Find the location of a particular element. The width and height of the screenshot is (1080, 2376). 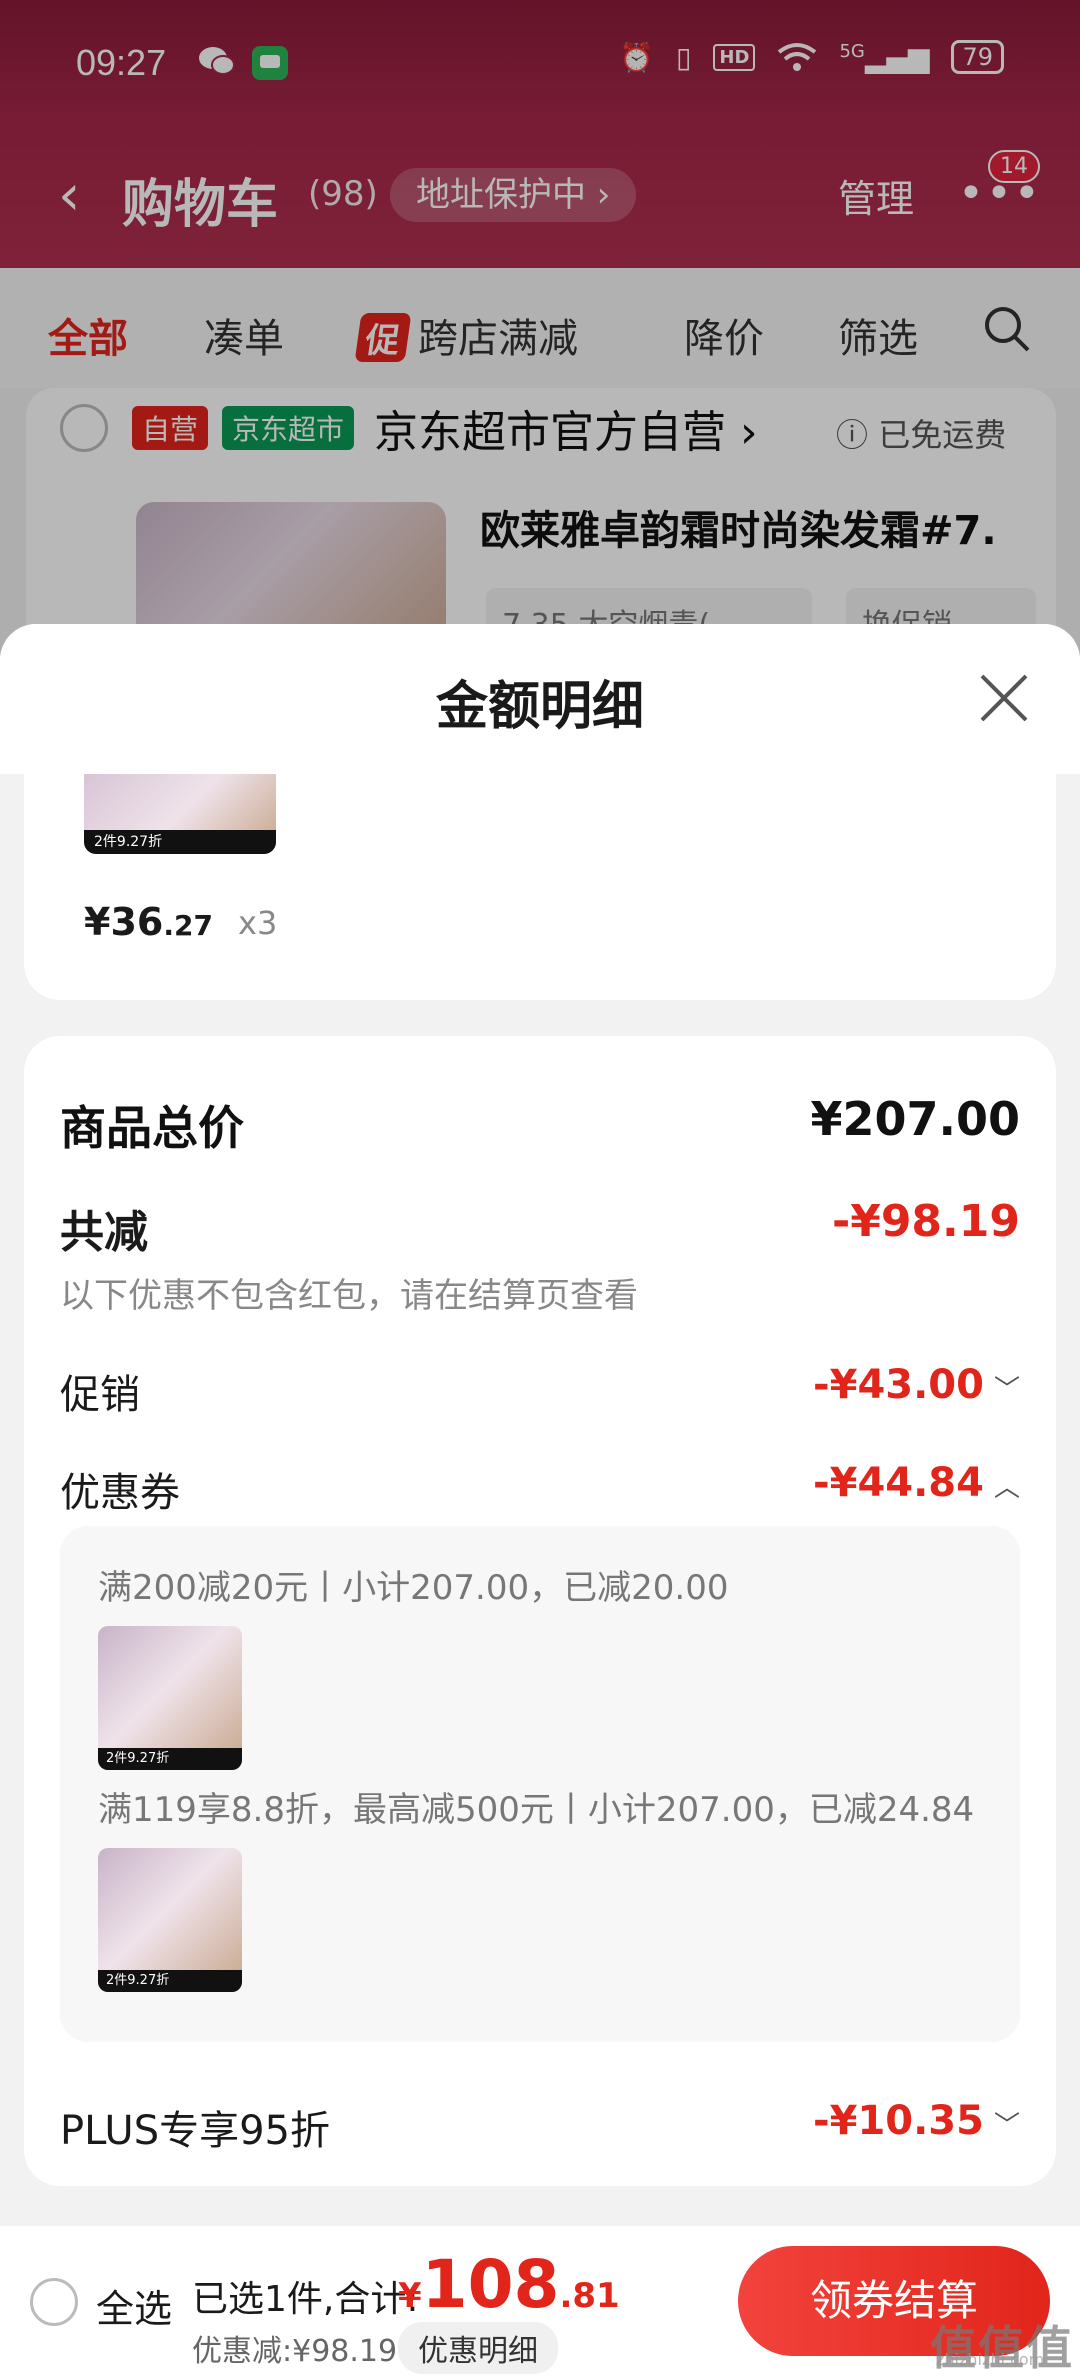

amount-dec: .81 is located at coordinates (589, 2296).